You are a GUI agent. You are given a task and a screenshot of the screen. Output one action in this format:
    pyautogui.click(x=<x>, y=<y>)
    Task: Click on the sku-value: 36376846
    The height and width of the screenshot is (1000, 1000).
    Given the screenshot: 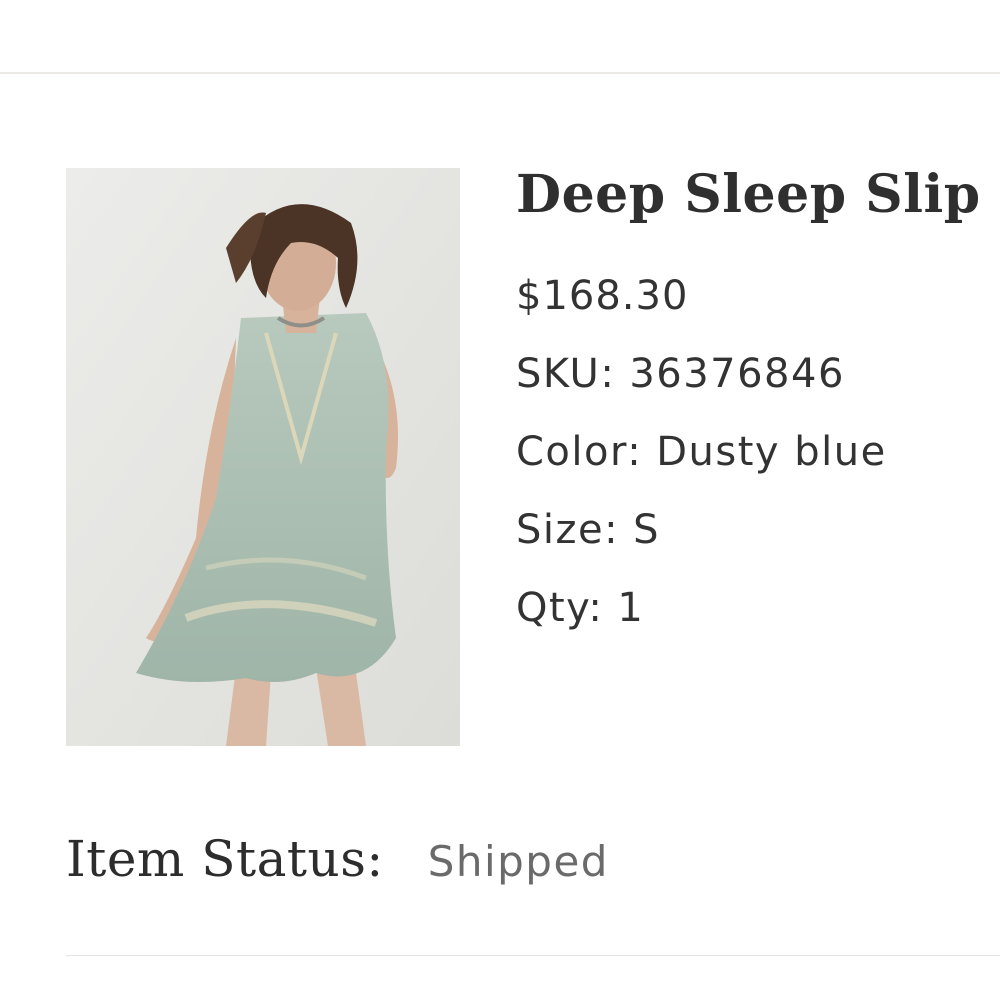 What is the action you would take?
    pyautogui.click(x=737, y=374)
    